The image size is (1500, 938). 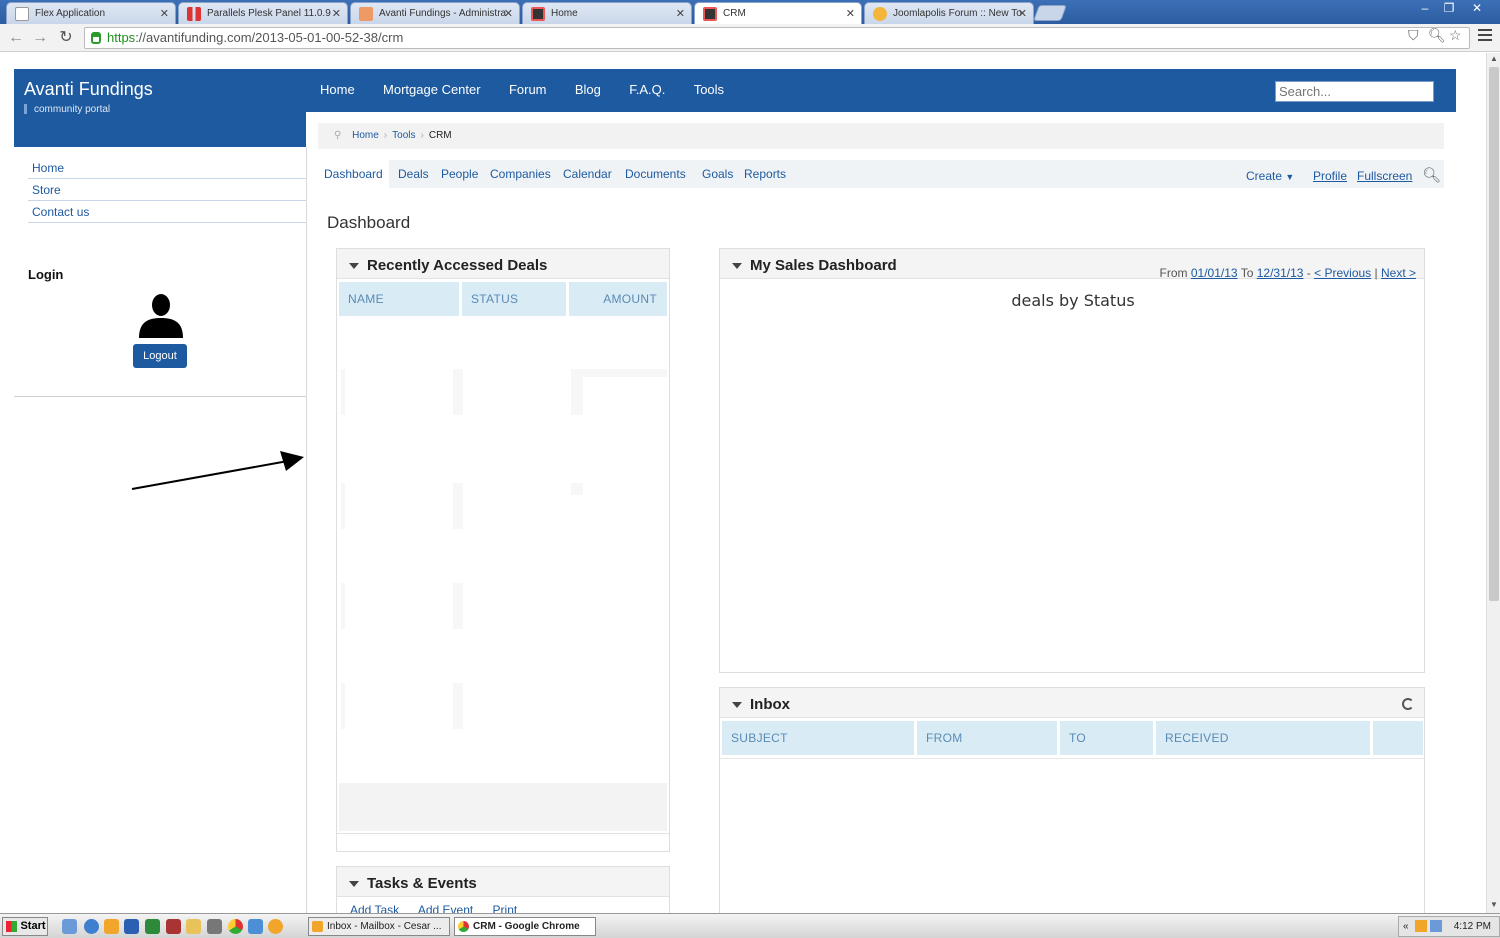 I want to click on forward-icon: →, so click(x=40, y=38).